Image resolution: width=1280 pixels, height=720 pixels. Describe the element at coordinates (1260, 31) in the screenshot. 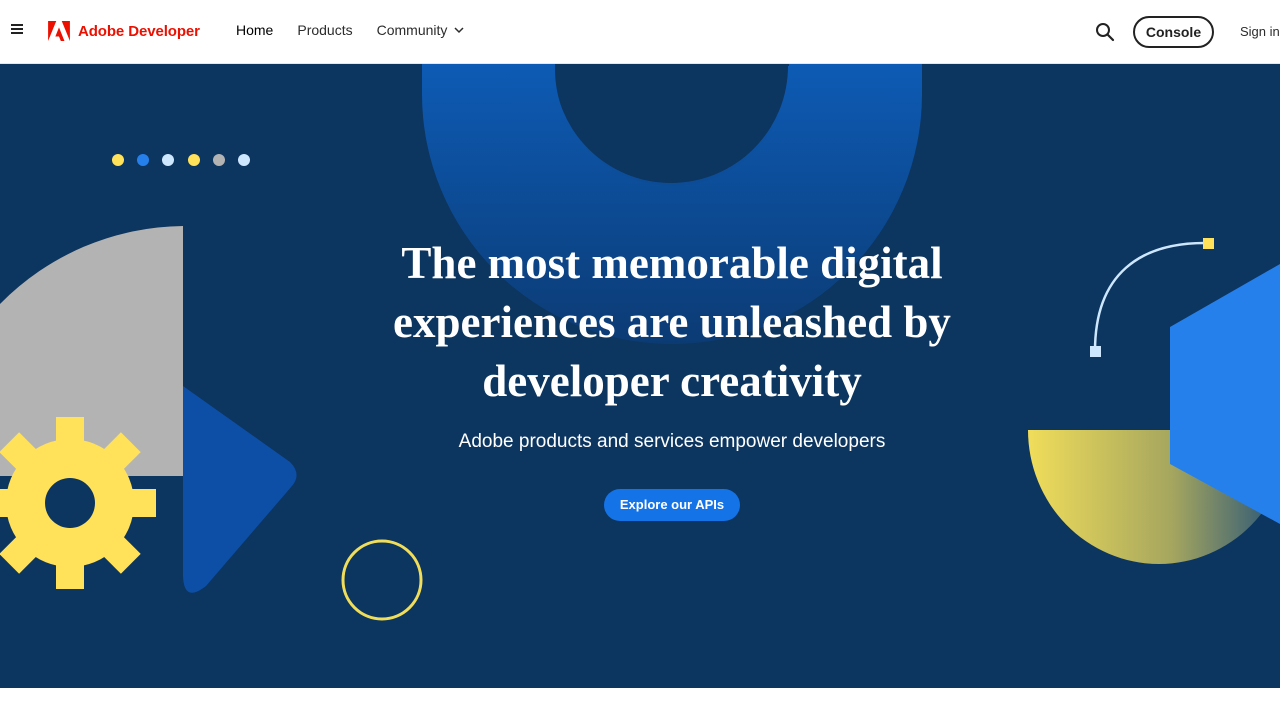

I see `sign-in-link: Sign in` at that location.